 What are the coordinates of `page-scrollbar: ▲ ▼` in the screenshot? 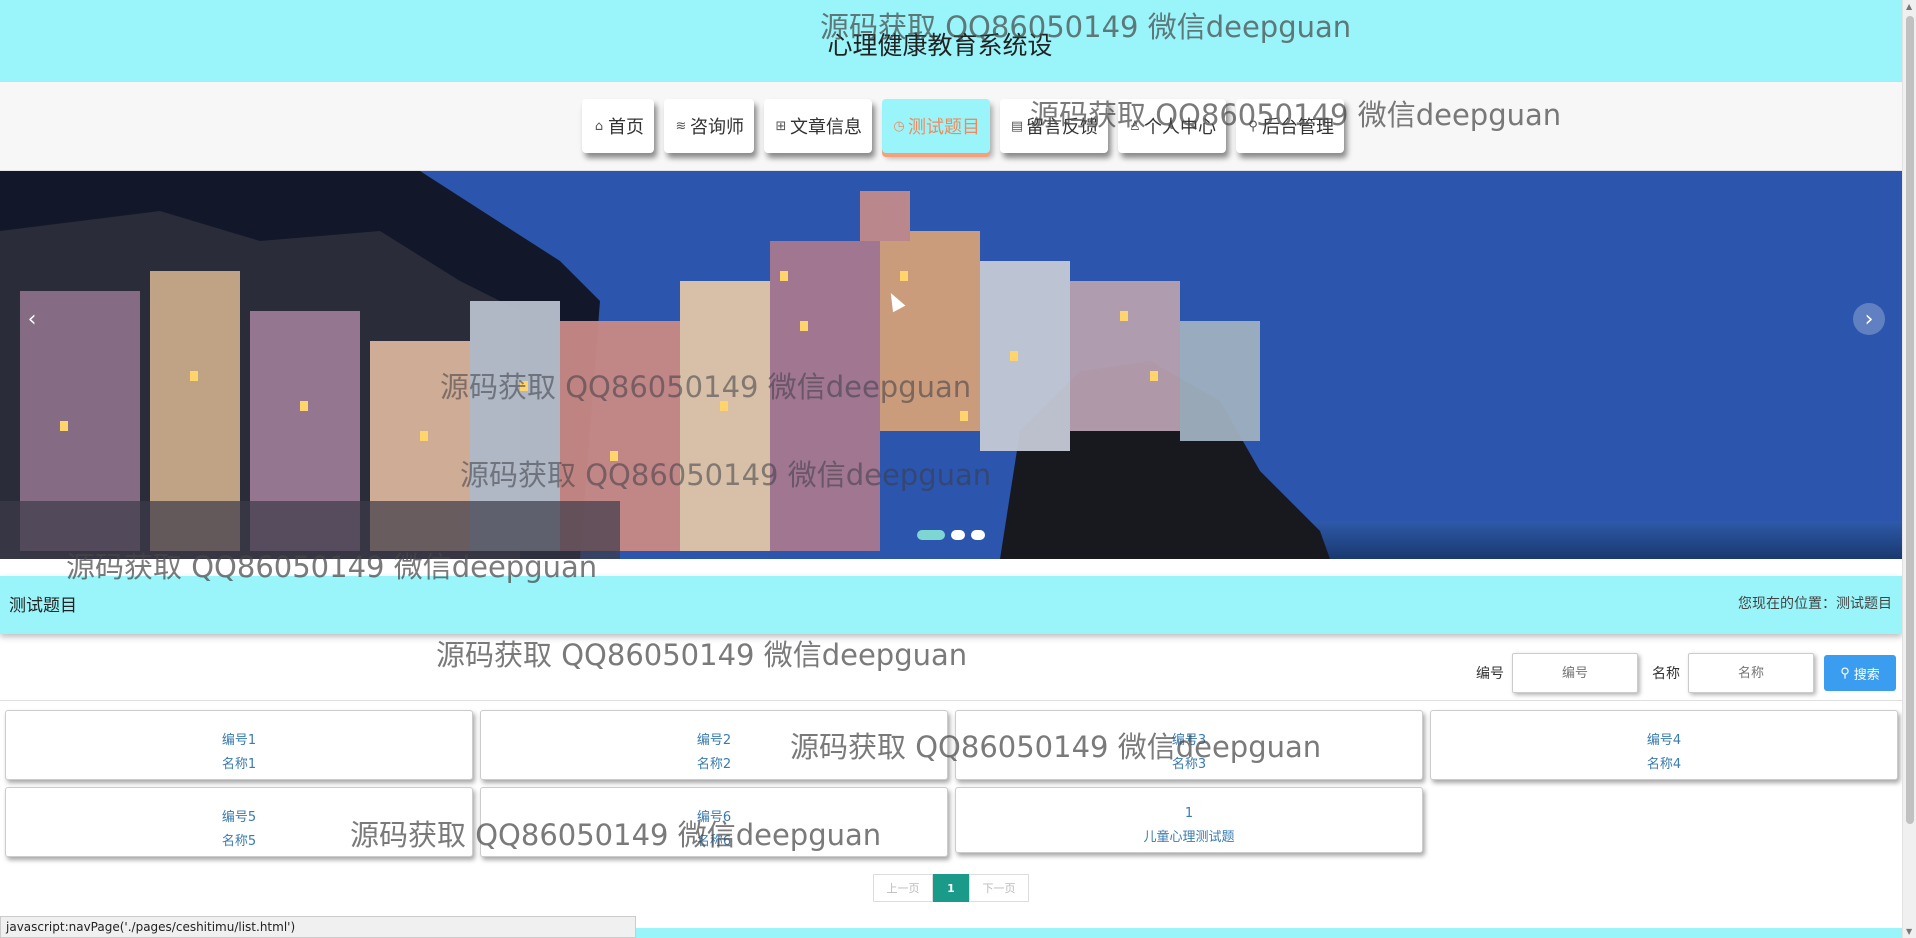 It's located at (1909, 469).